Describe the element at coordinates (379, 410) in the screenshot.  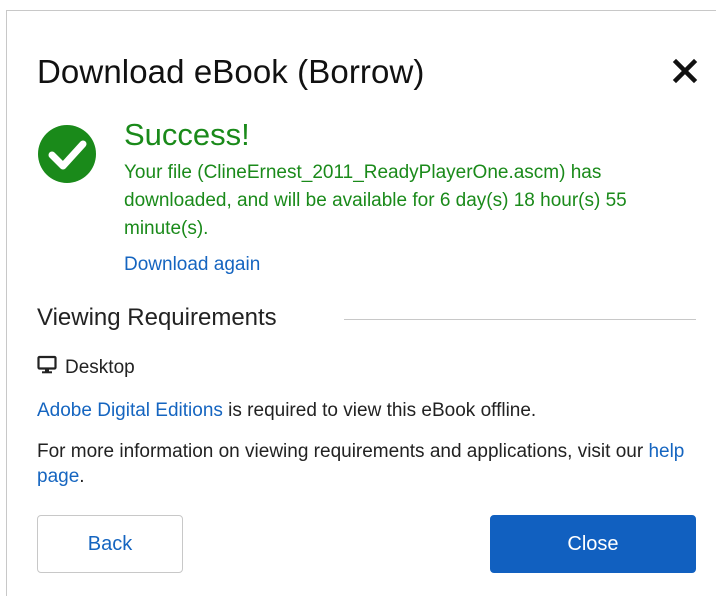
I see `app-requirement-suffix: is required to view this eBook offline.` at that location.